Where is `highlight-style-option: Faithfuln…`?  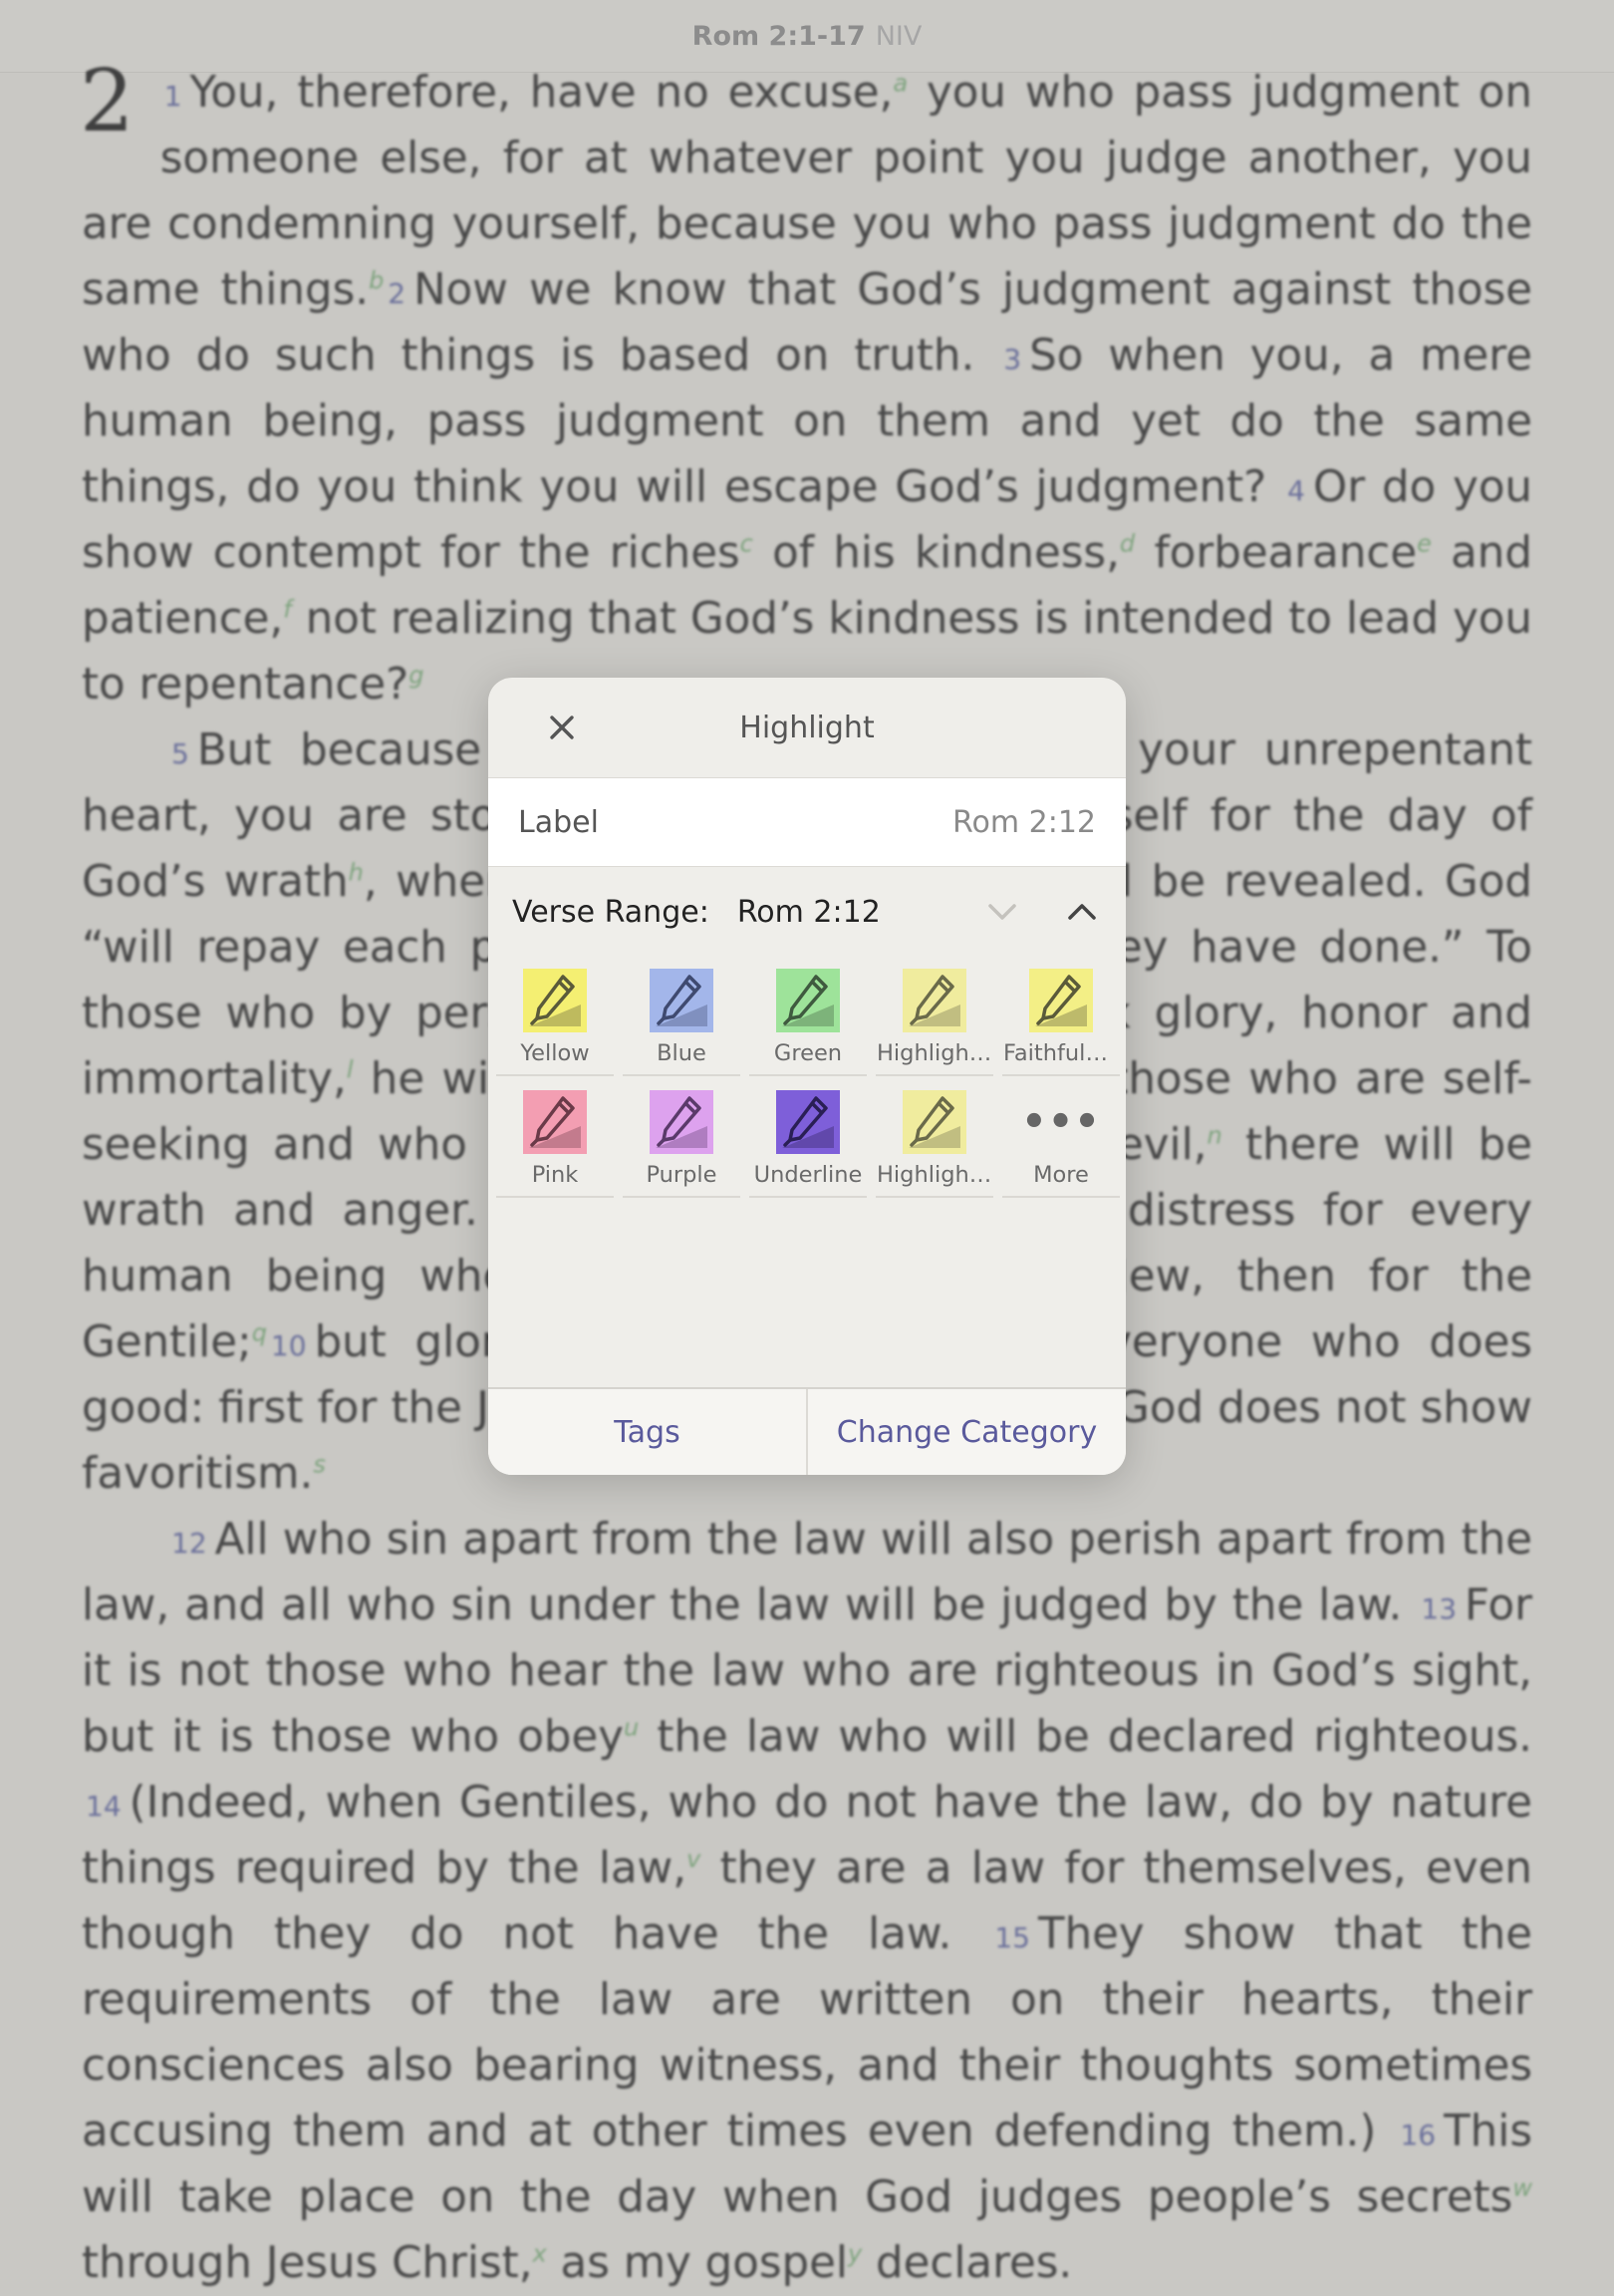
highlight-style-option: Faithfuln… is located at coordinates (1061, 1019).